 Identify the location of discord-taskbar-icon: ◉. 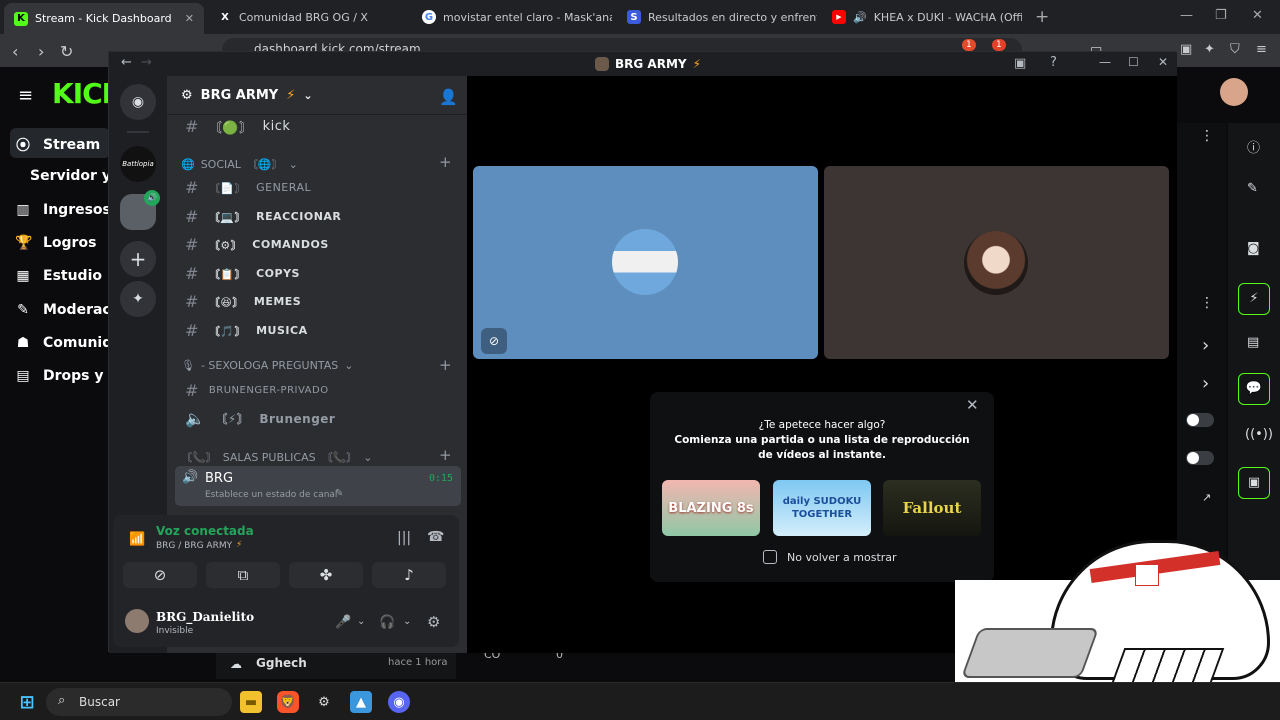
(399, 702).